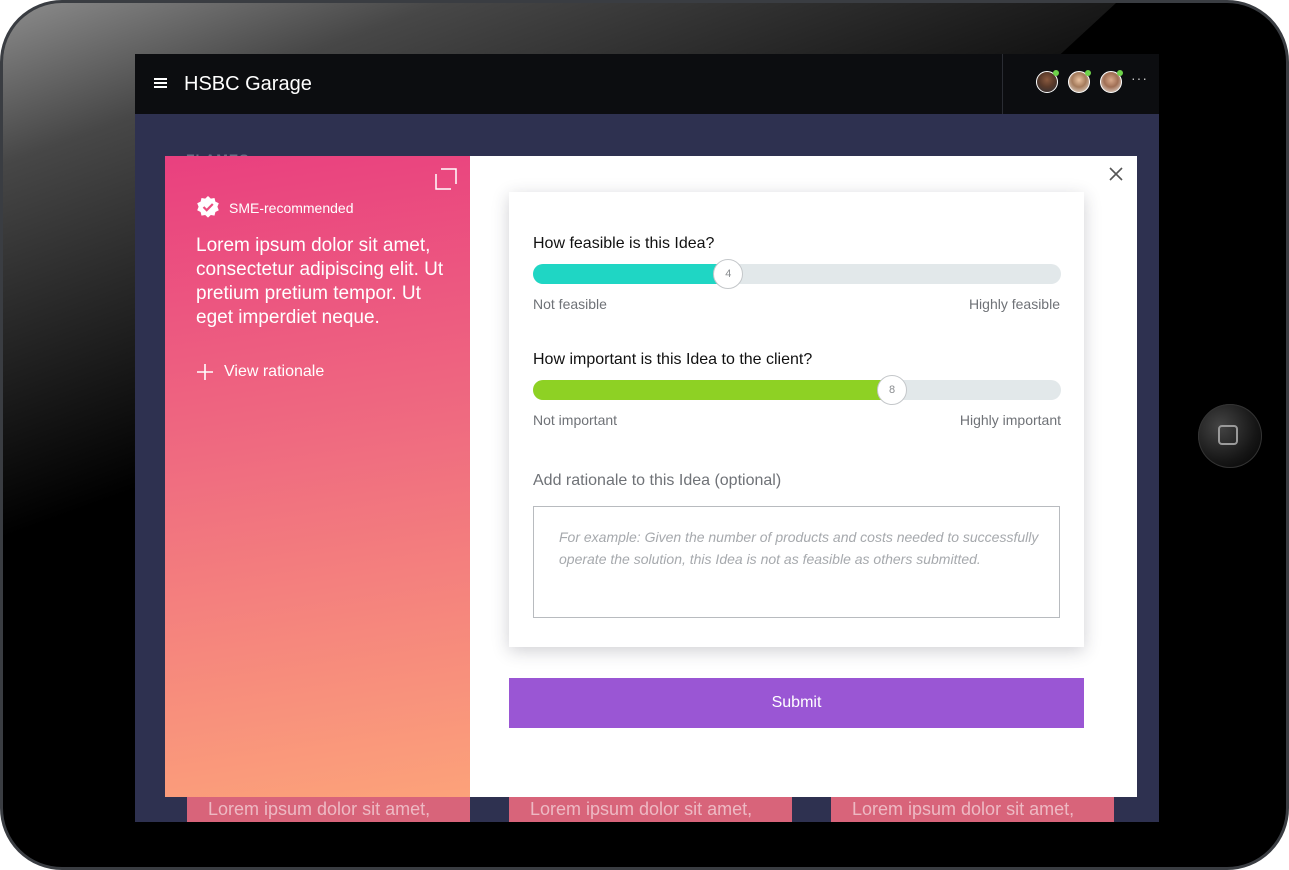  Describe the element at coordinates (1002, 84) in the screenshot. I see `topbar-divider` at that location.